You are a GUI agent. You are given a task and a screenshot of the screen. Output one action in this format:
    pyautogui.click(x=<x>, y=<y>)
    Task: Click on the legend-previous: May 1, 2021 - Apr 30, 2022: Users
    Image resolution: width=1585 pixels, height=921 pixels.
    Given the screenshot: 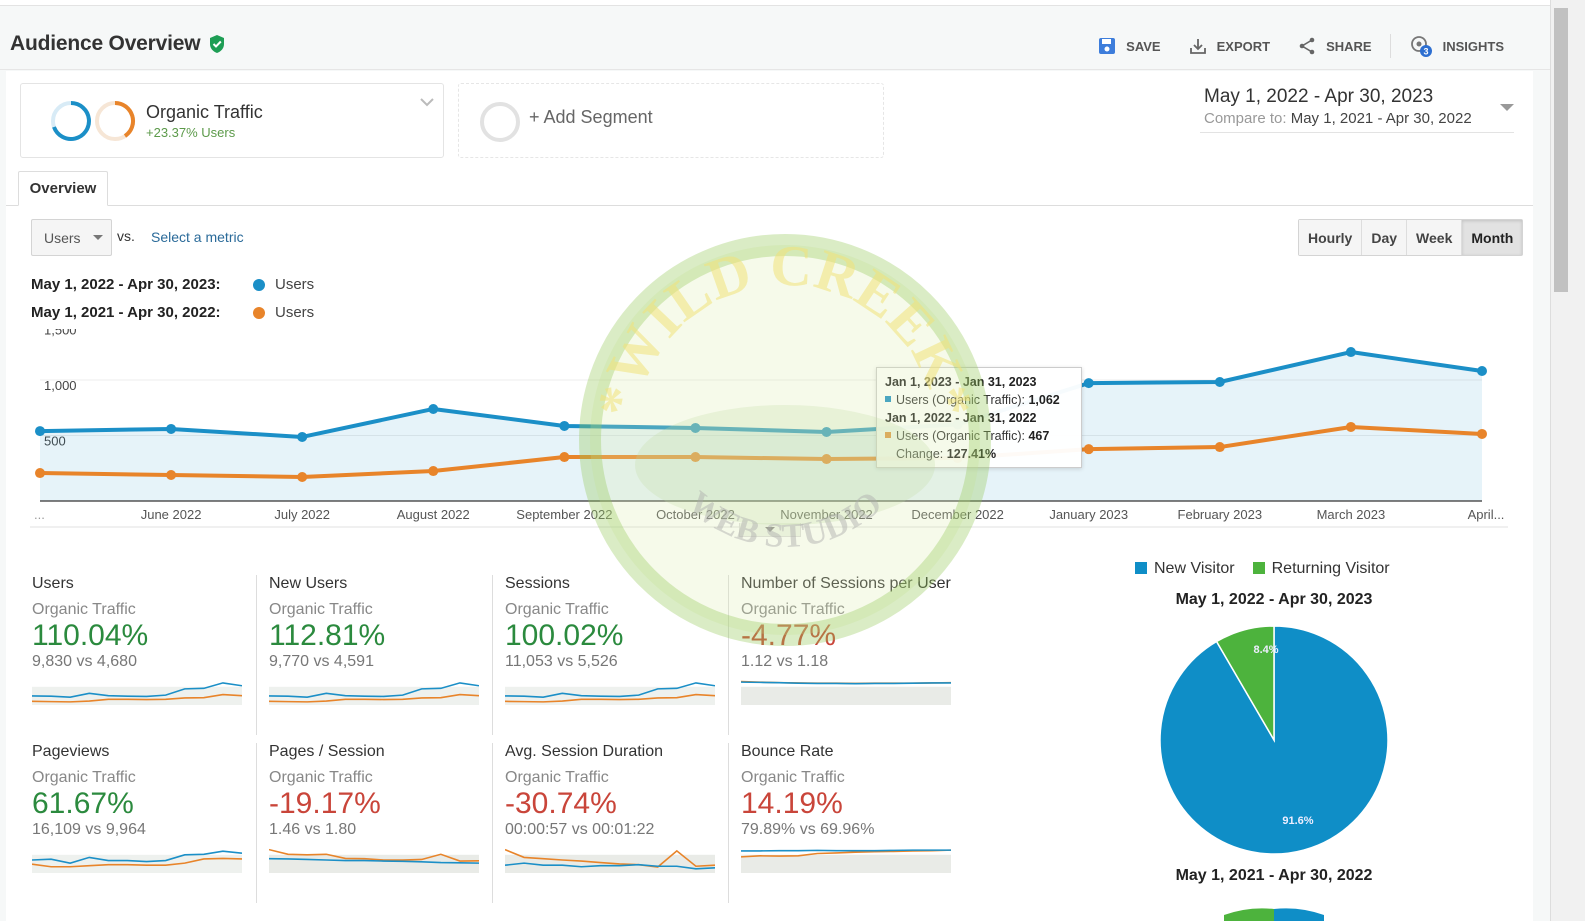 What is the action you would take?
    pyautogui.click(x=172, y=312)
    